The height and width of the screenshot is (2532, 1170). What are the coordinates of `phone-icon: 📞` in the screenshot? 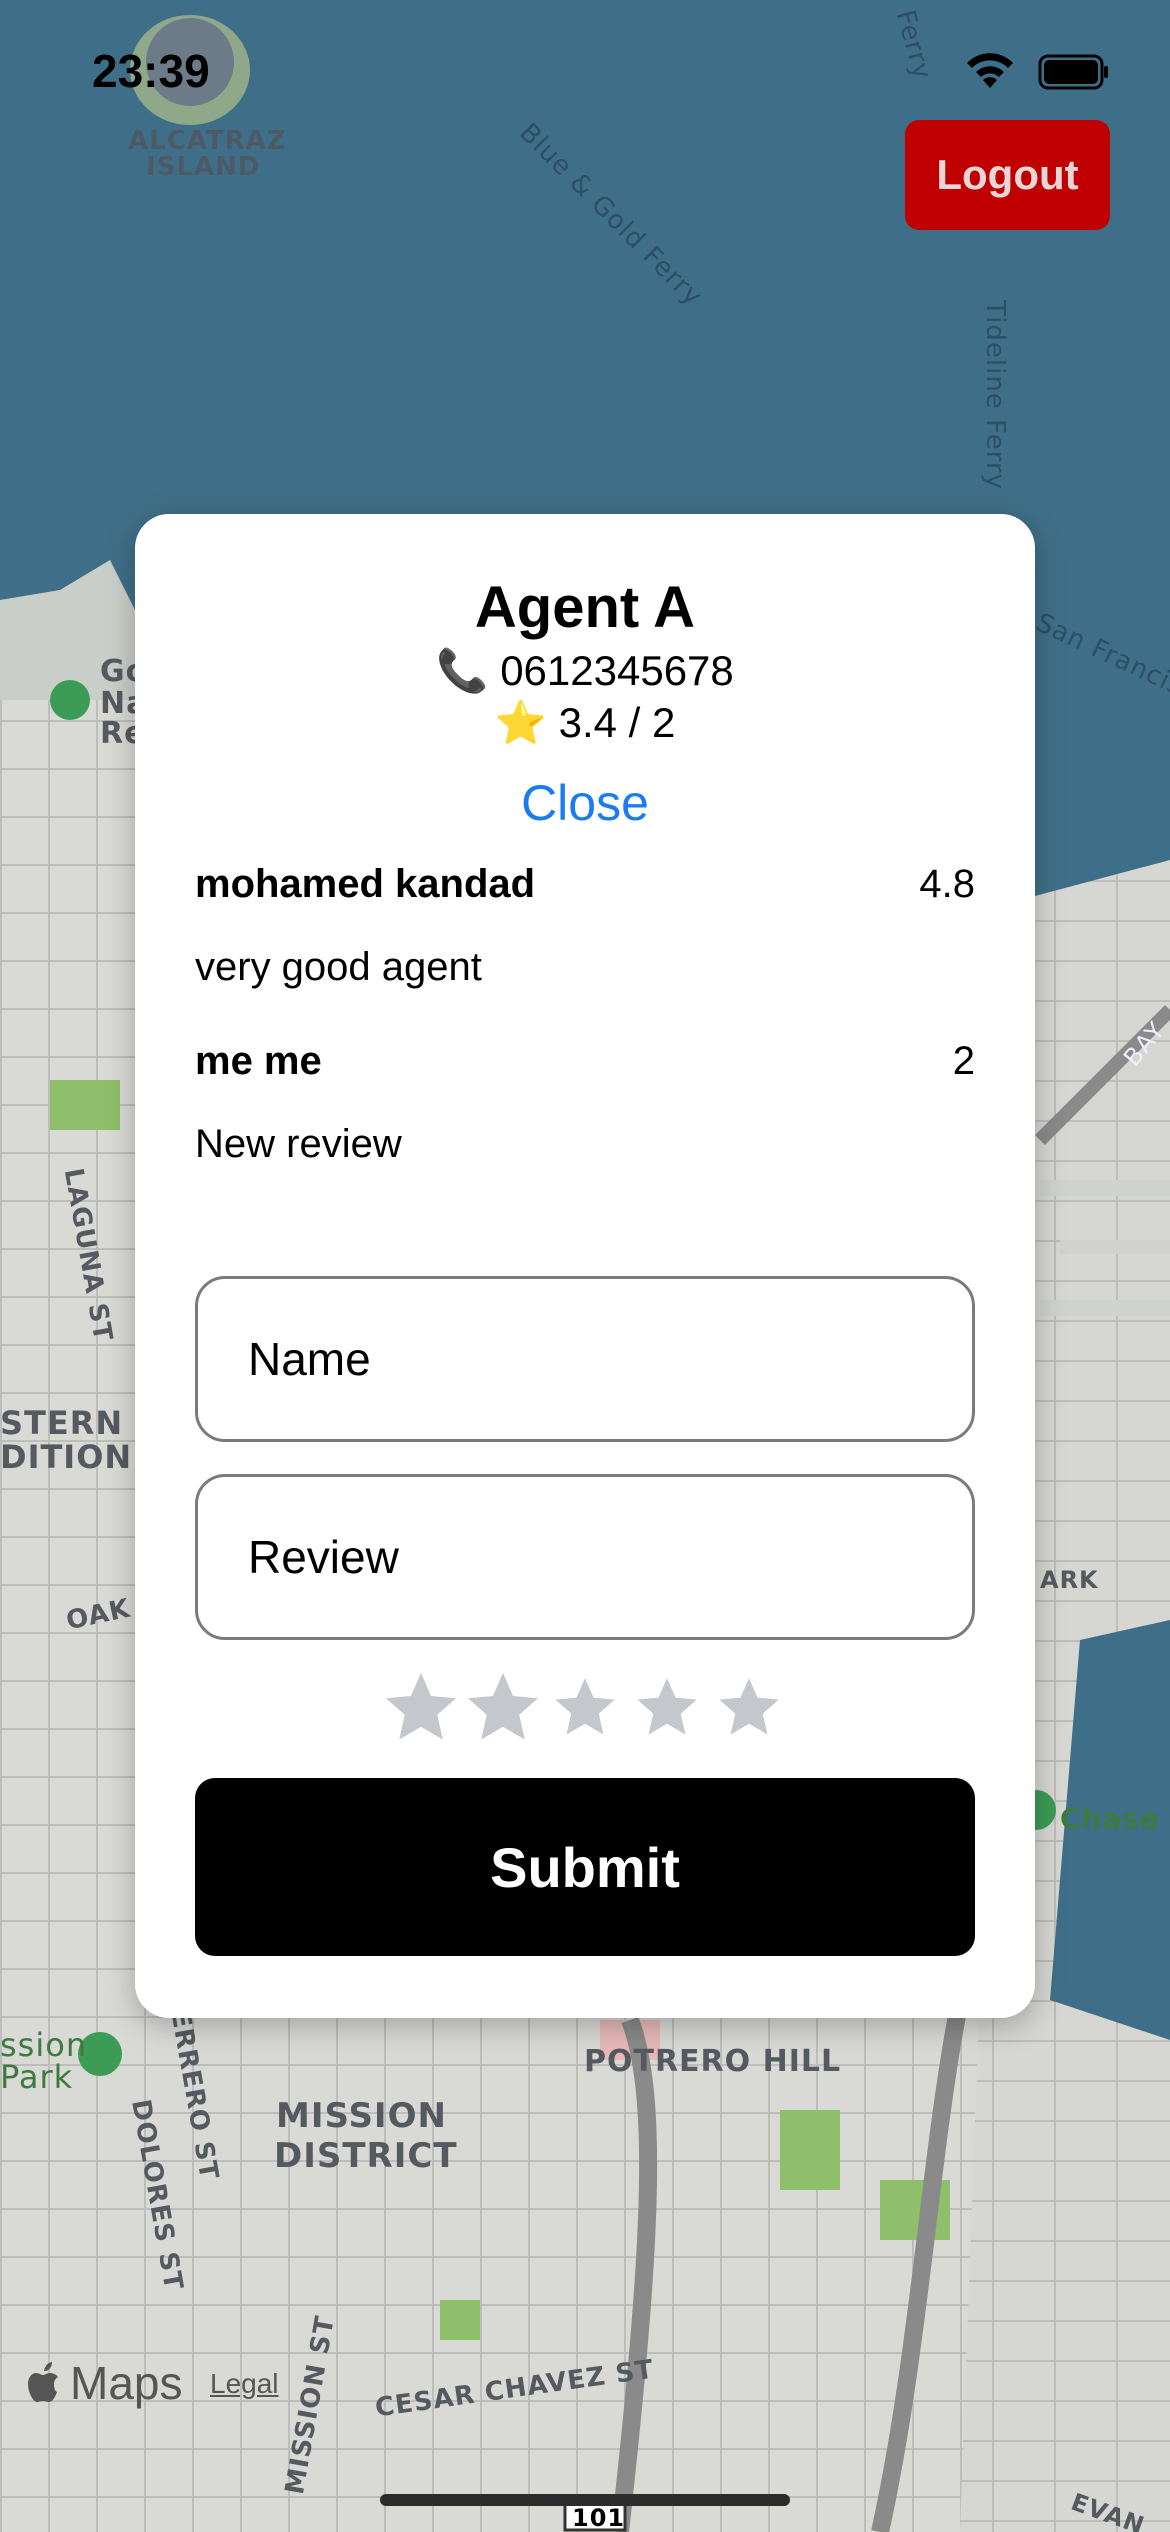 It's located at (462, 670).